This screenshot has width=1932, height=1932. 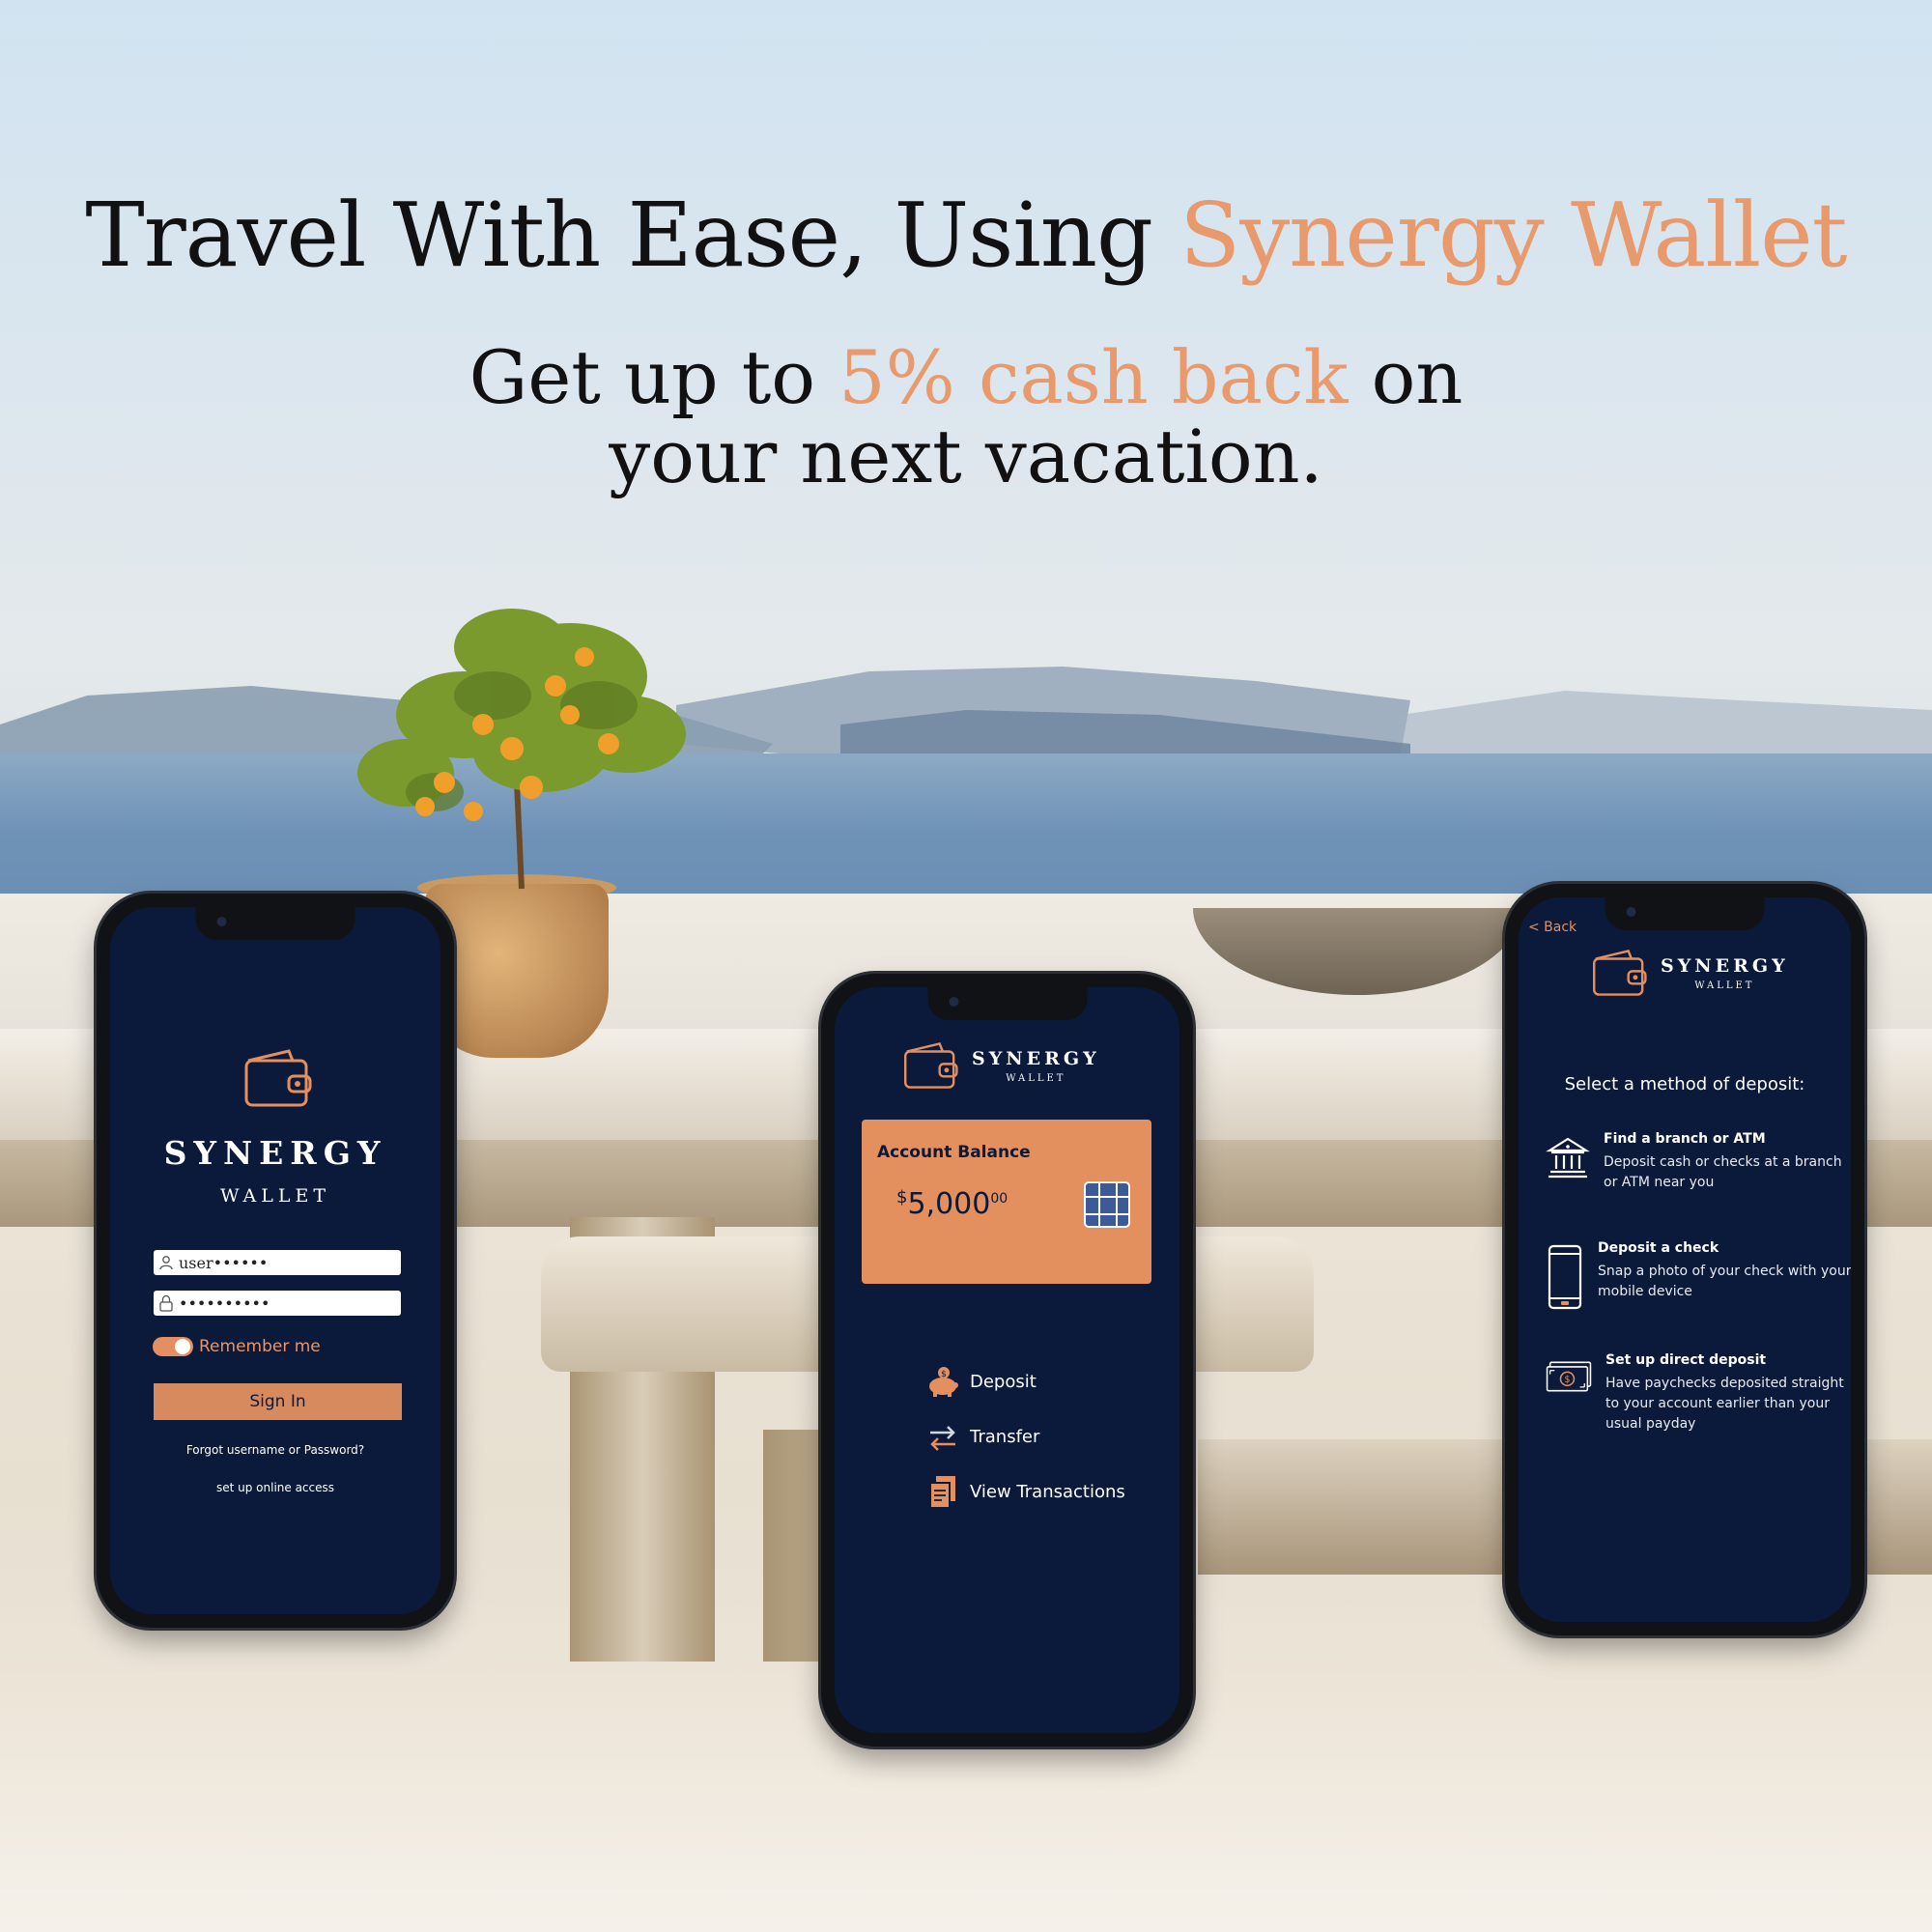 What do you see at coordinates (285, 1303) in the screenshot?
I see `password-input` at bounding box center [285, 1303].